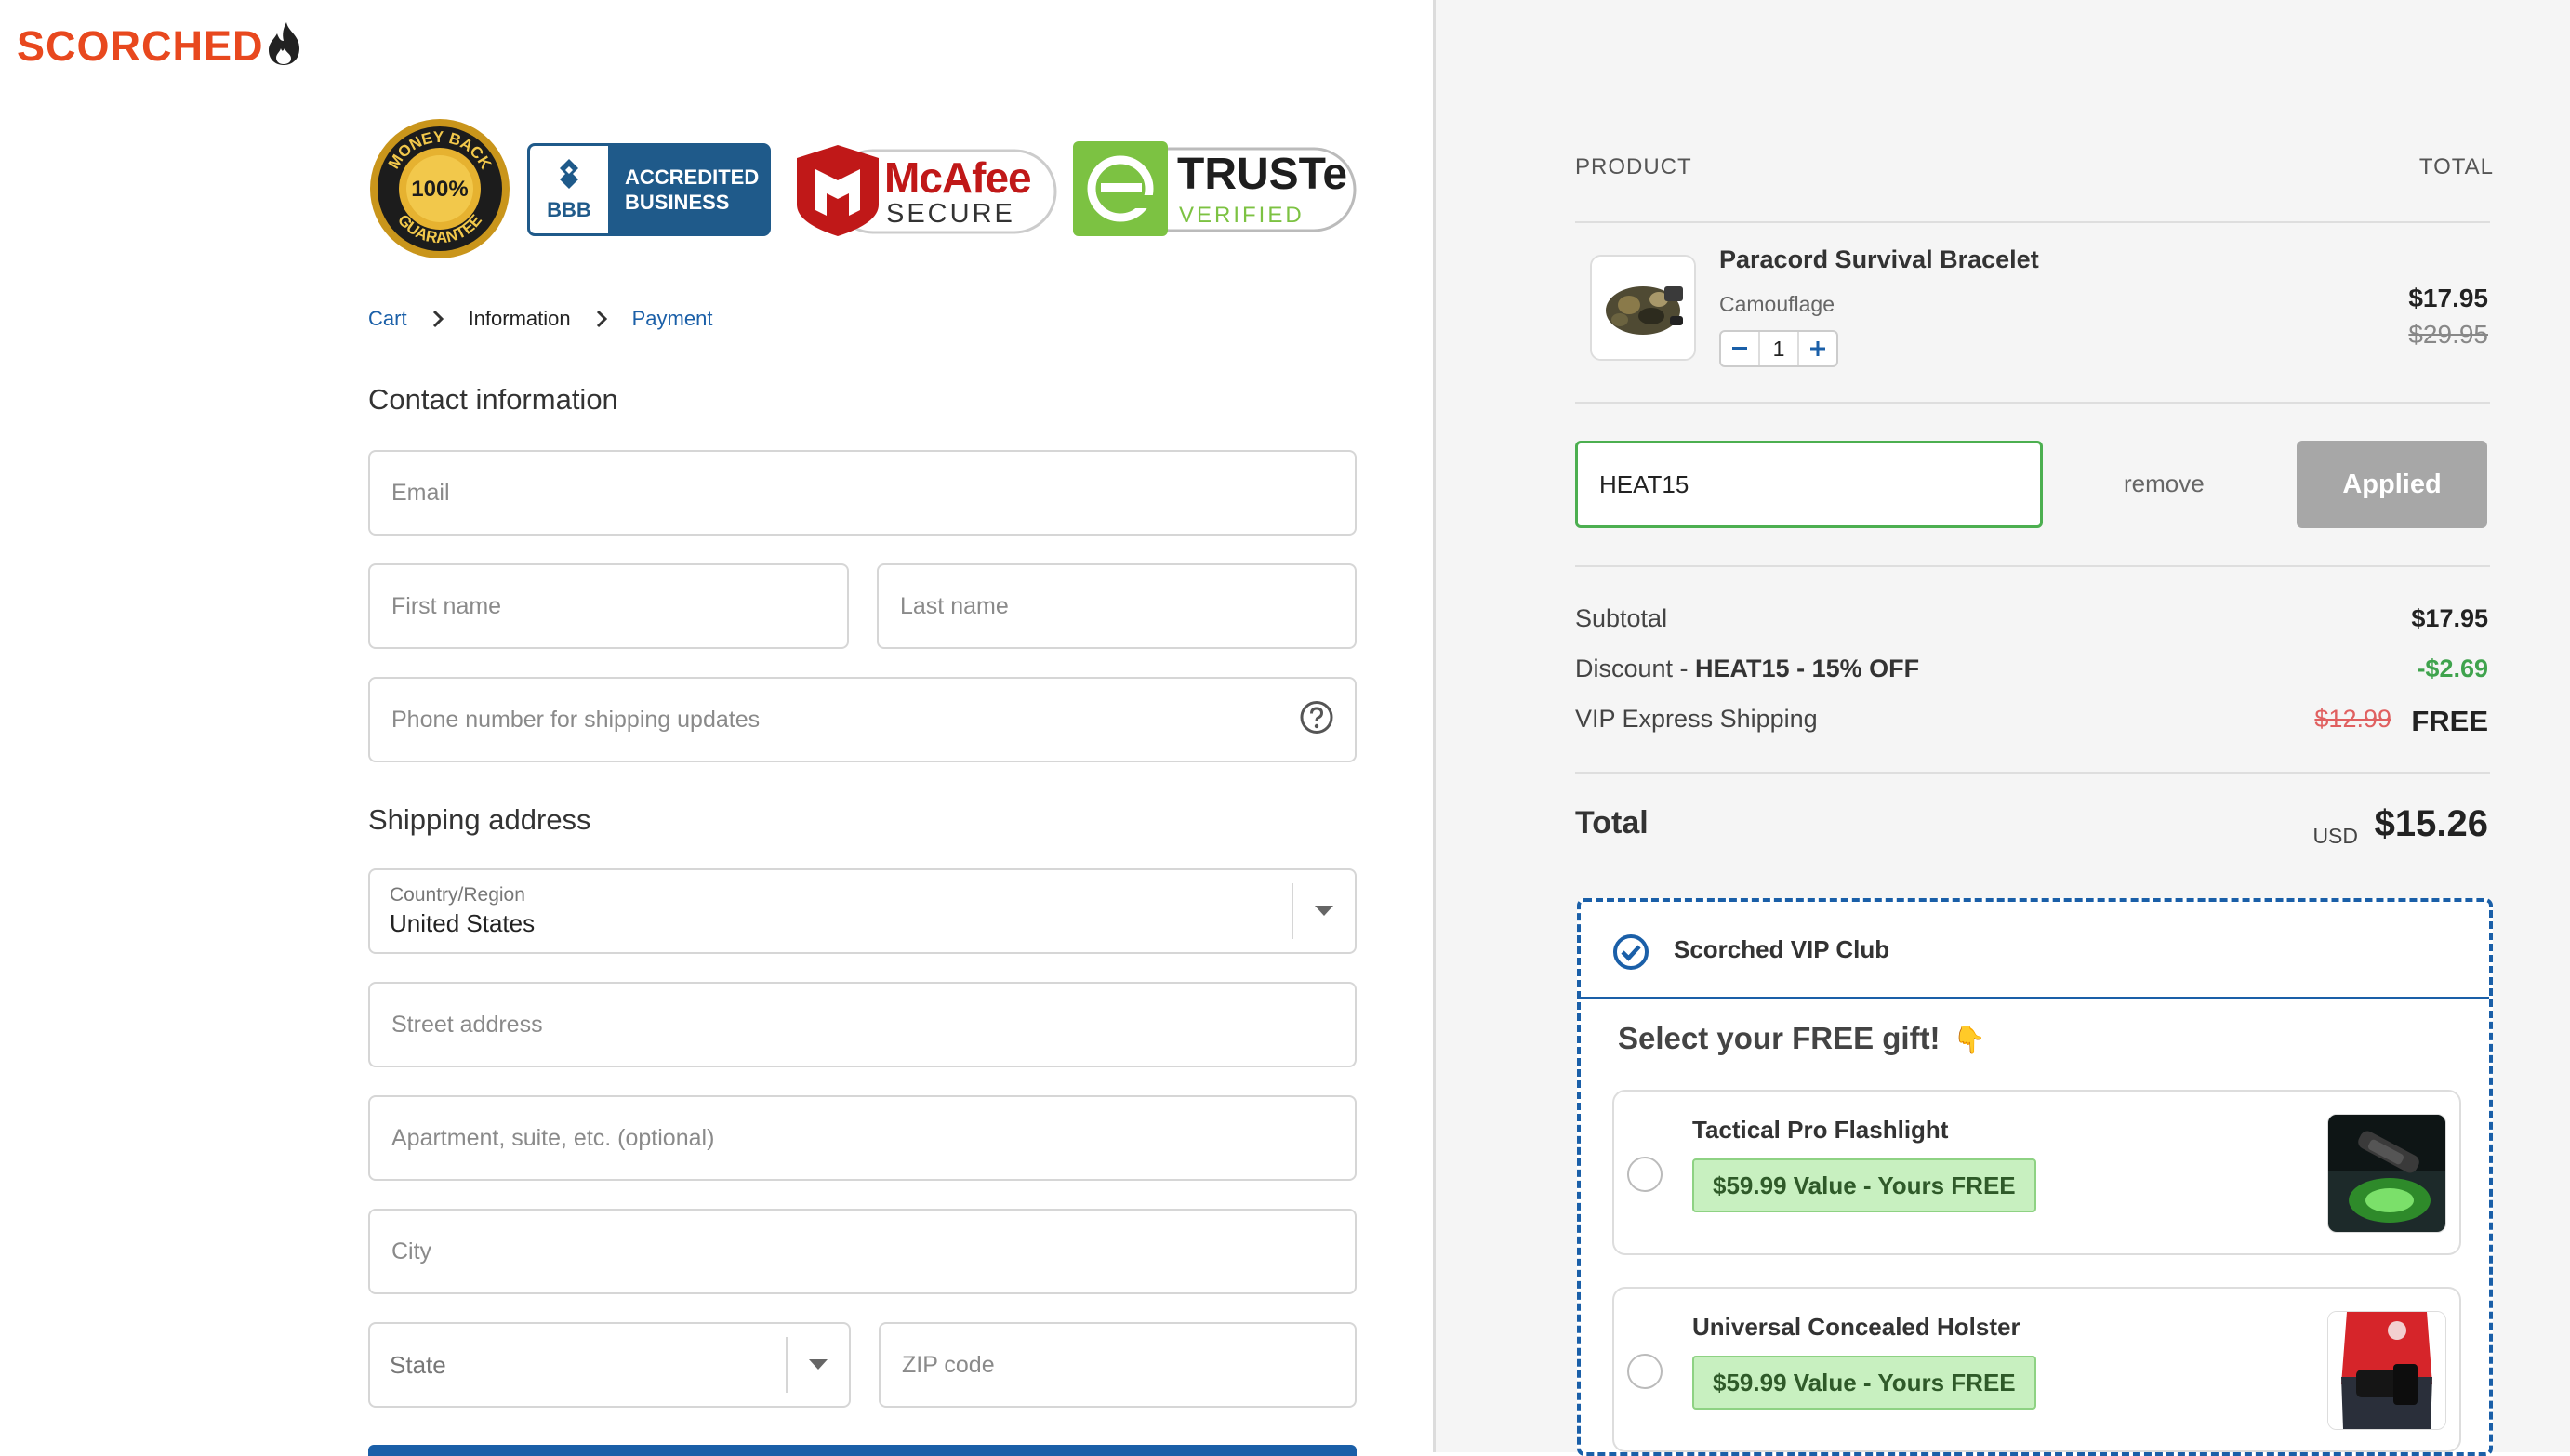  I want to click on plus-icon, so click(1817, 348).